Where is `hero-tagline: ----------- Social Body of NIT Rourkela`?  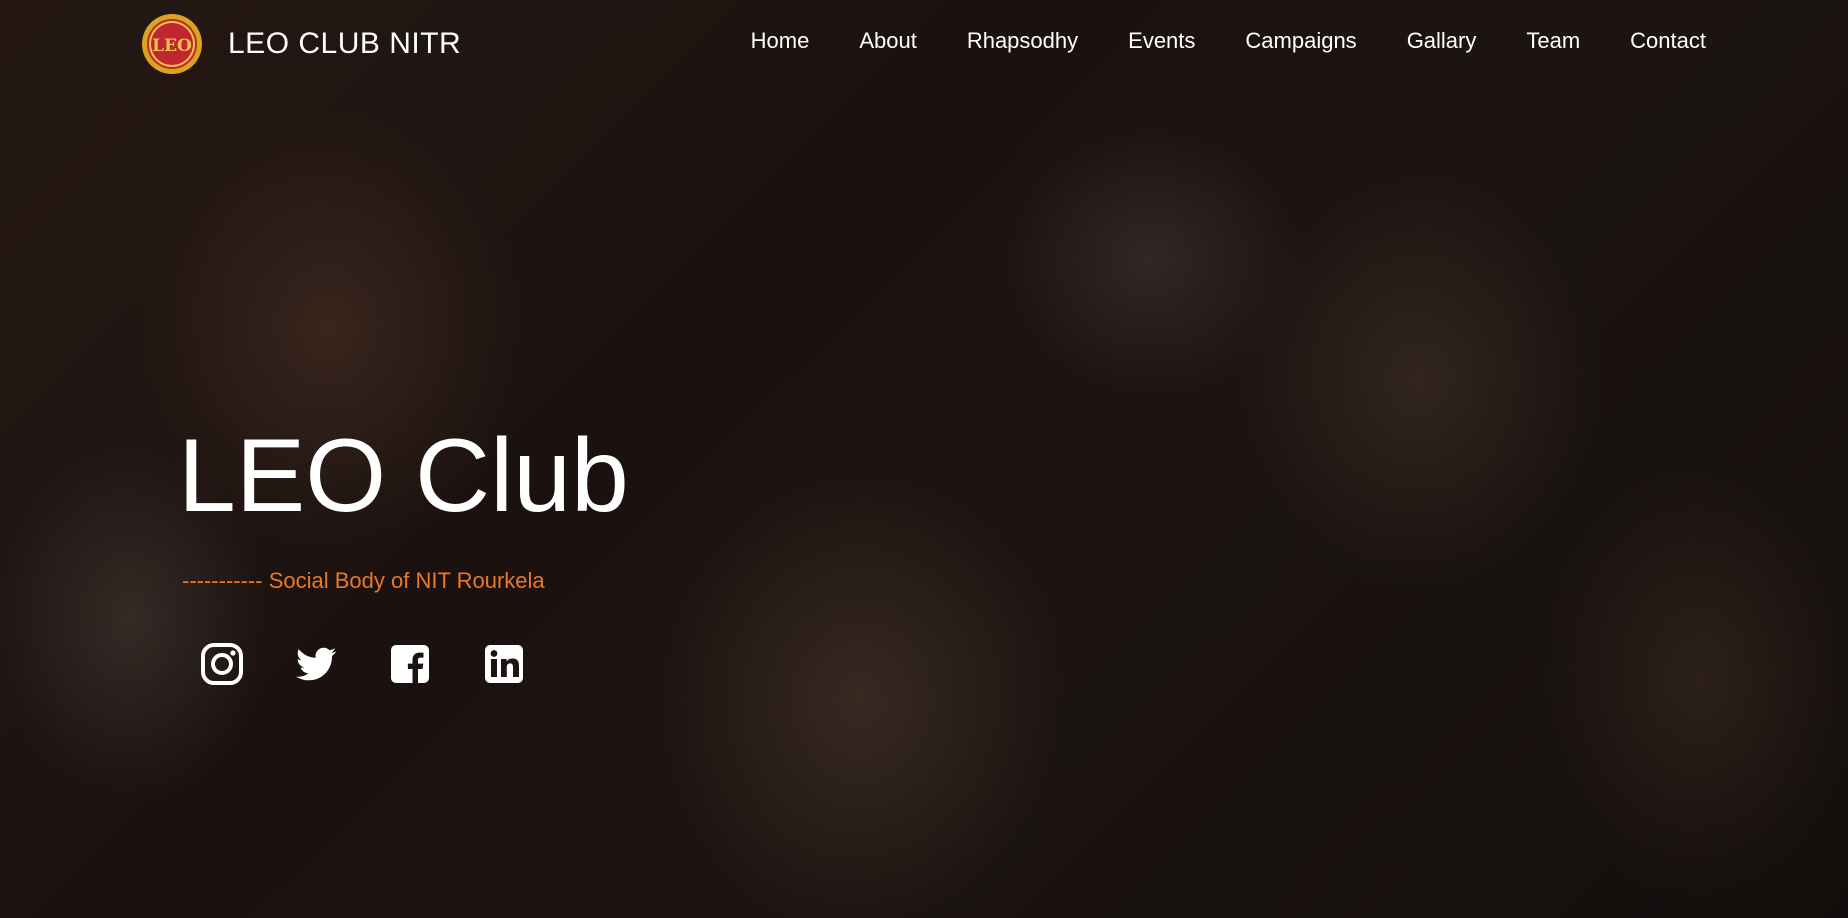
hero-tagline: ----------- Social Body of NIT Rourkela is located at coordinates (363, 580).